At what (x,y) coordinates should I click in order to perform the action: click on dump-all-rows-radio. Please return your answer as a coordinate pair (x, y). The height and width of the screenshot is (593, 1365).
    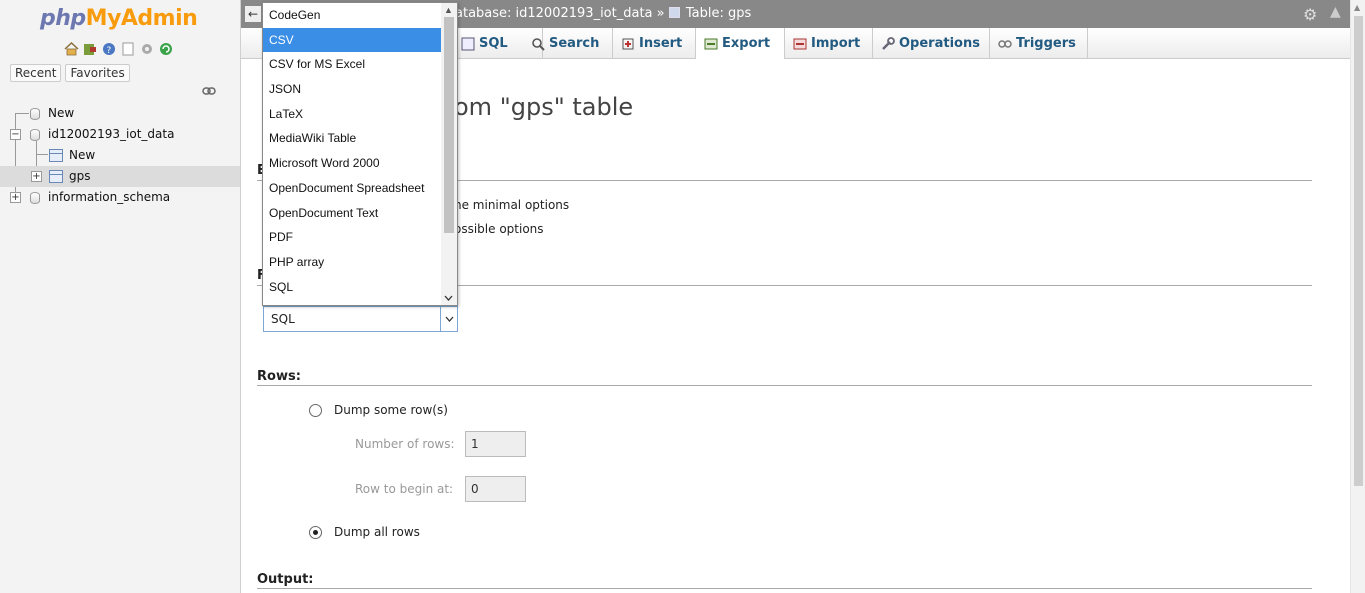
    Looking at the image, I should click on (315, 532).